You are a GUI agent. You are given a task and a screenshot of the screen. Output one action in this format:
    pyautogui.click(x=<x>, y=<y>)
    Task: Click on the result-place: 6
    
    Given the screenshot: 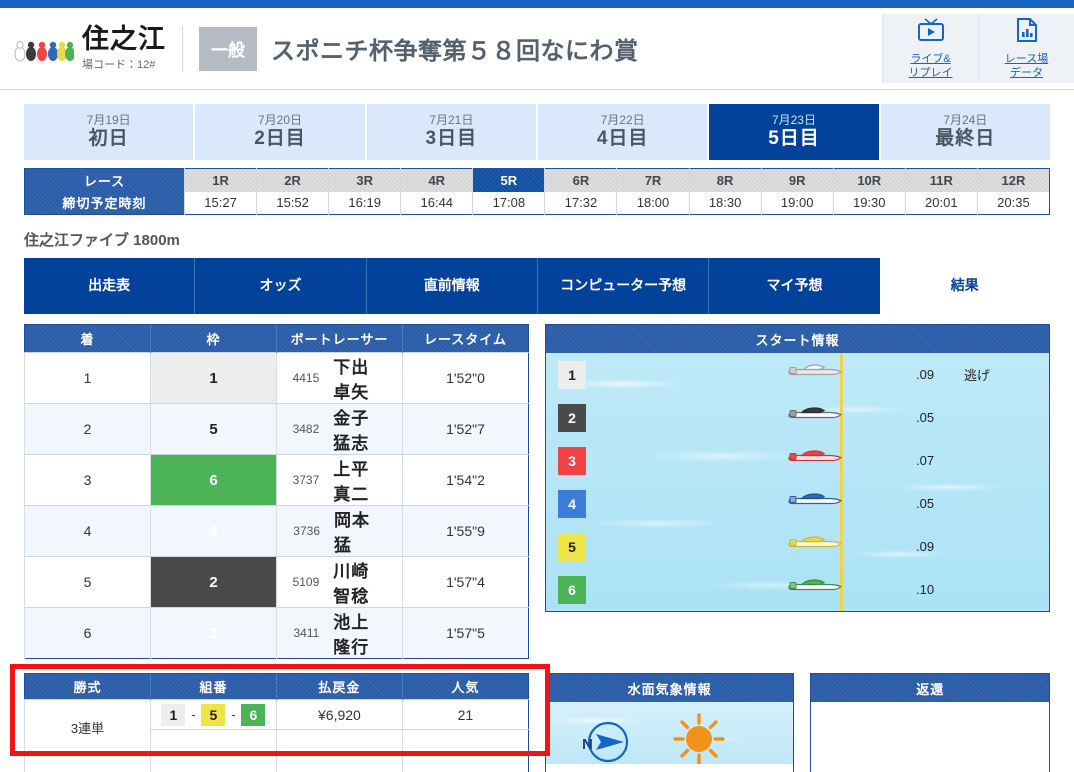 What is the action you would take?
    pyautogui.click(x=87, y=633)
    